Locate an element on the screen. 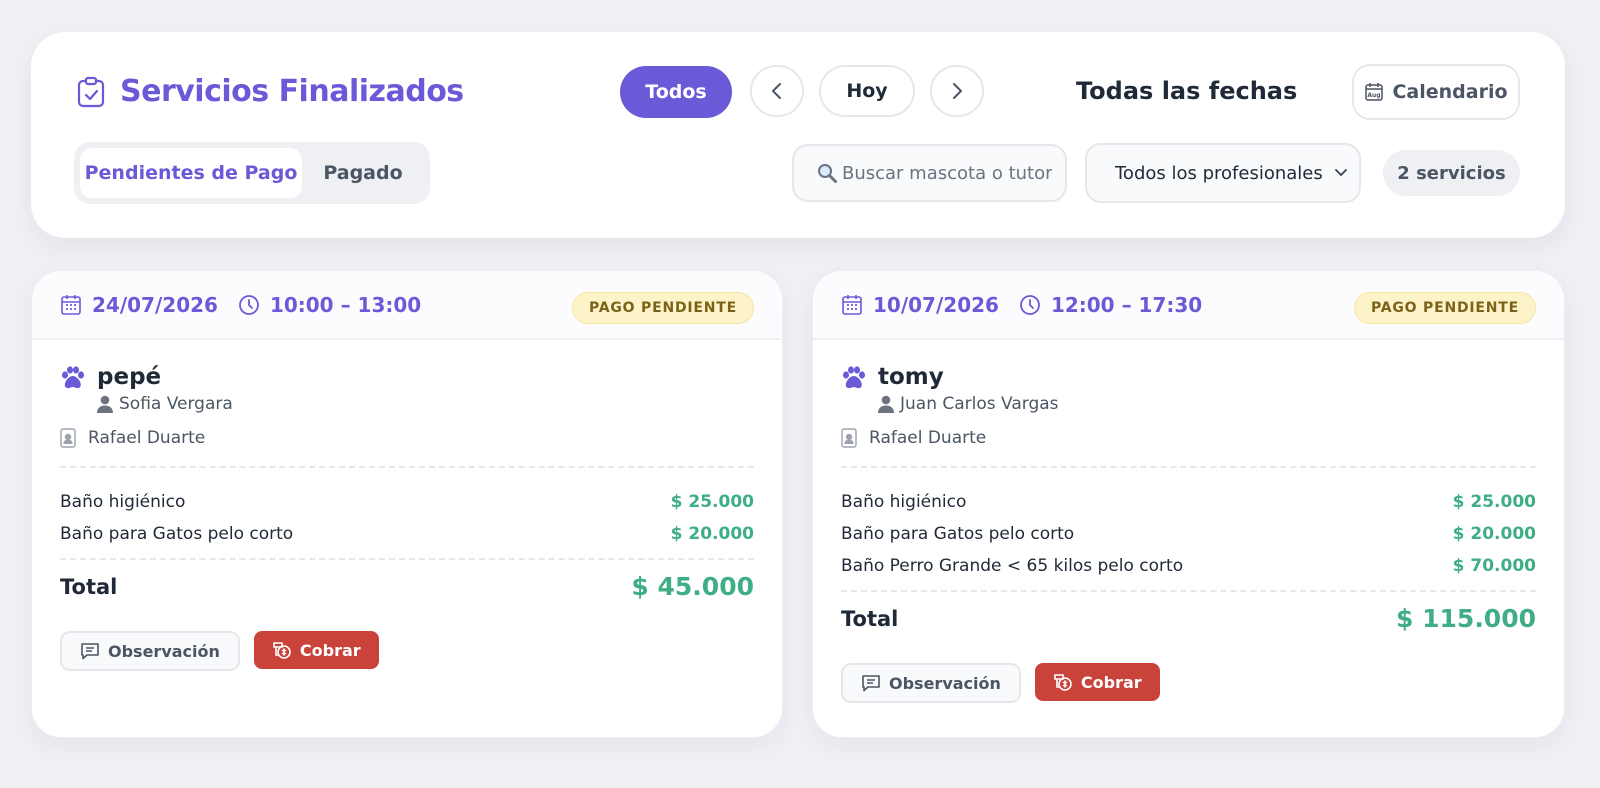 The image size is (1600, 788). pet-name: tomy is located at coordinates (911, 377).